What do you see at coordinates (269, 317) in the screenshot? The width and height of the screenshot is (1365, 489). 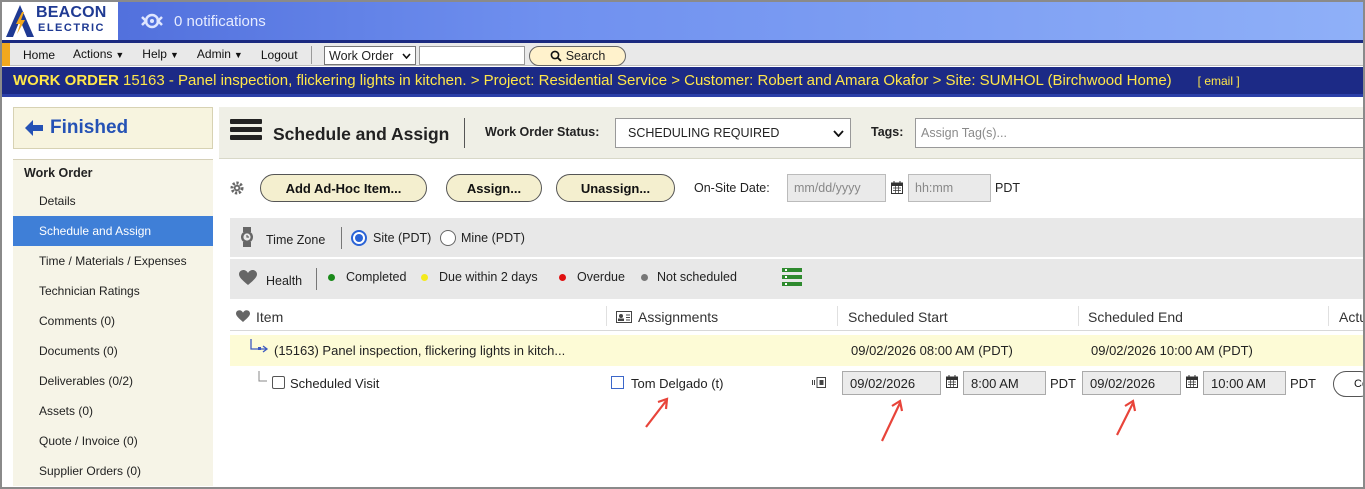 I see `column-item: Item` at bounding box center [269, 317].